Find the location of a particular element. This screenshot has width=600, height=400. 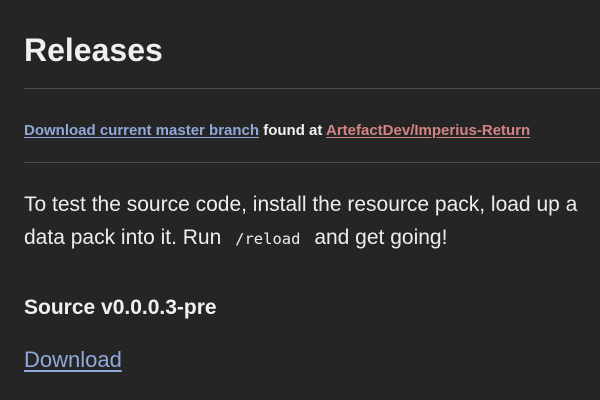

instructions-line-2-suffix: and get going! is located at coordinates (381, 237).